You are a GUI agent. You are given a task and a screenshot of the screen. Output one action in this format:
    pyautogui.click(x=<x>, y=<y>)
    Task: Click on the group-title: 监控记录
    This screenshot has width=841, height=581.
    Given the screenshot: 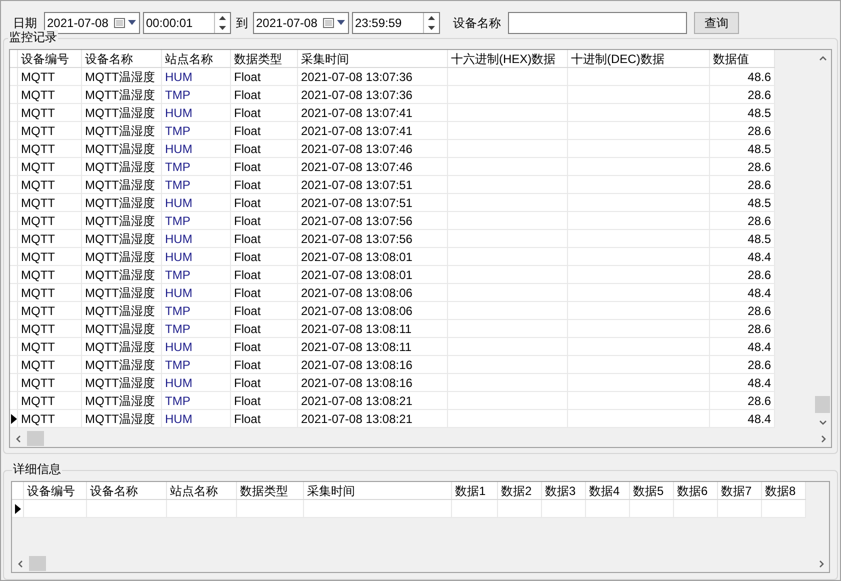 What is the action you would take?
    pyautogui.click(x=33, y=37)
    